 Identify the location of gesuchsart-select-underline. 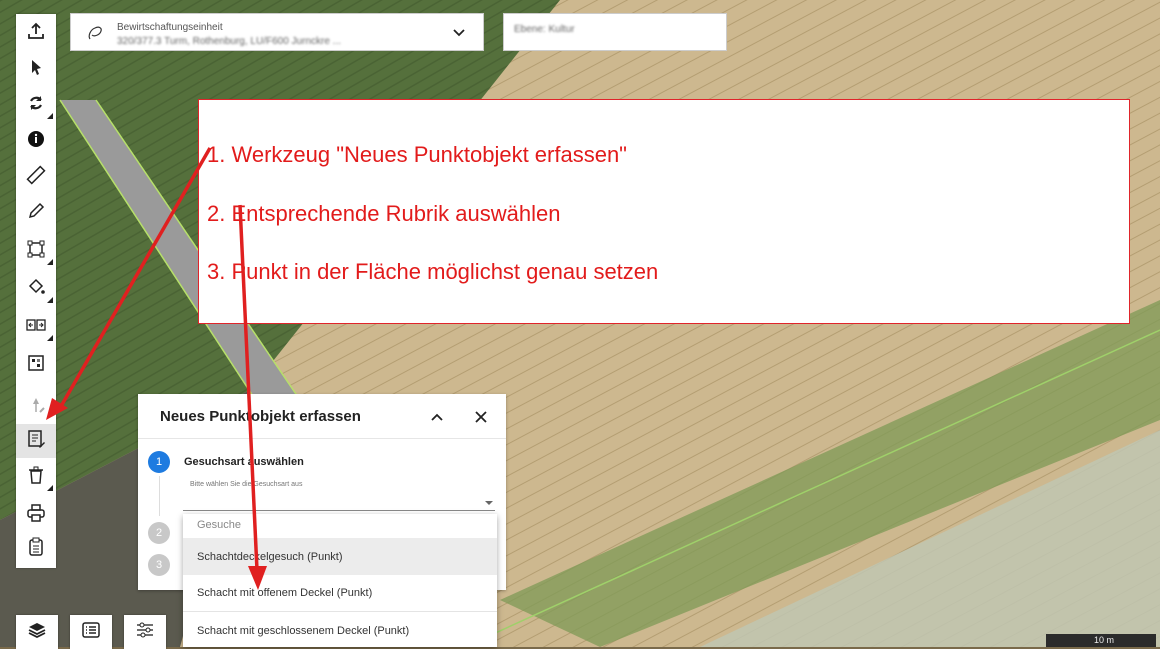
(339, 510).